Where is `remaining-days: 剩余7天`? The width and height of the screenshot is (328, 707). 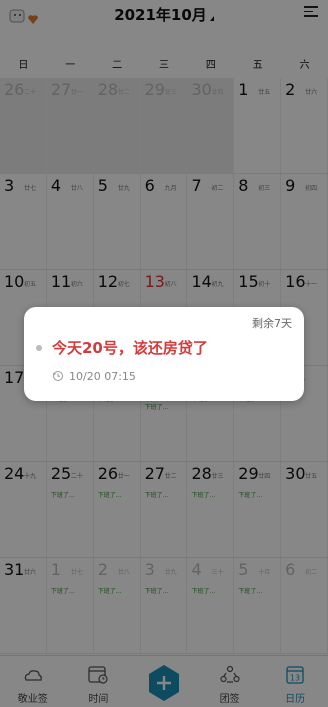 remaining-days: 剩余7天 is located at coordinates (272, 323).